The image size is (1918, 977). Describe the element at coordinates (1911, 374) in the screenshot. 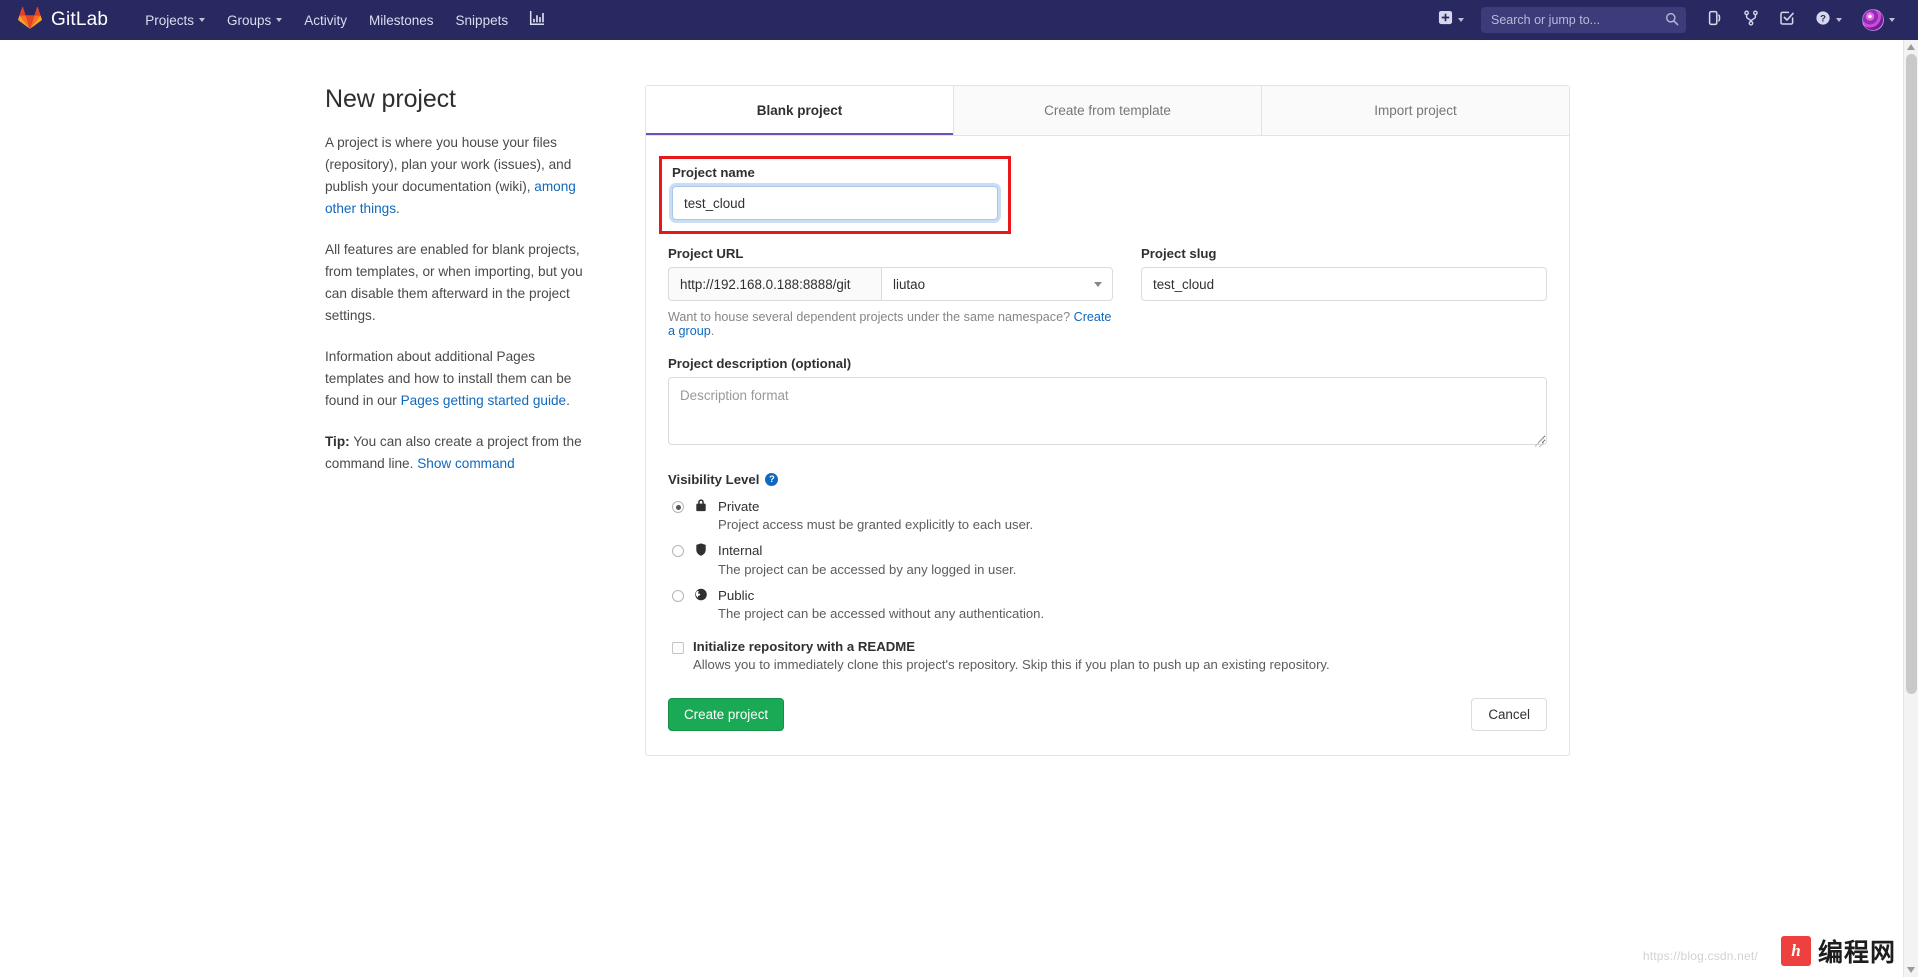

I see `scrollbar-thumb` at that location.